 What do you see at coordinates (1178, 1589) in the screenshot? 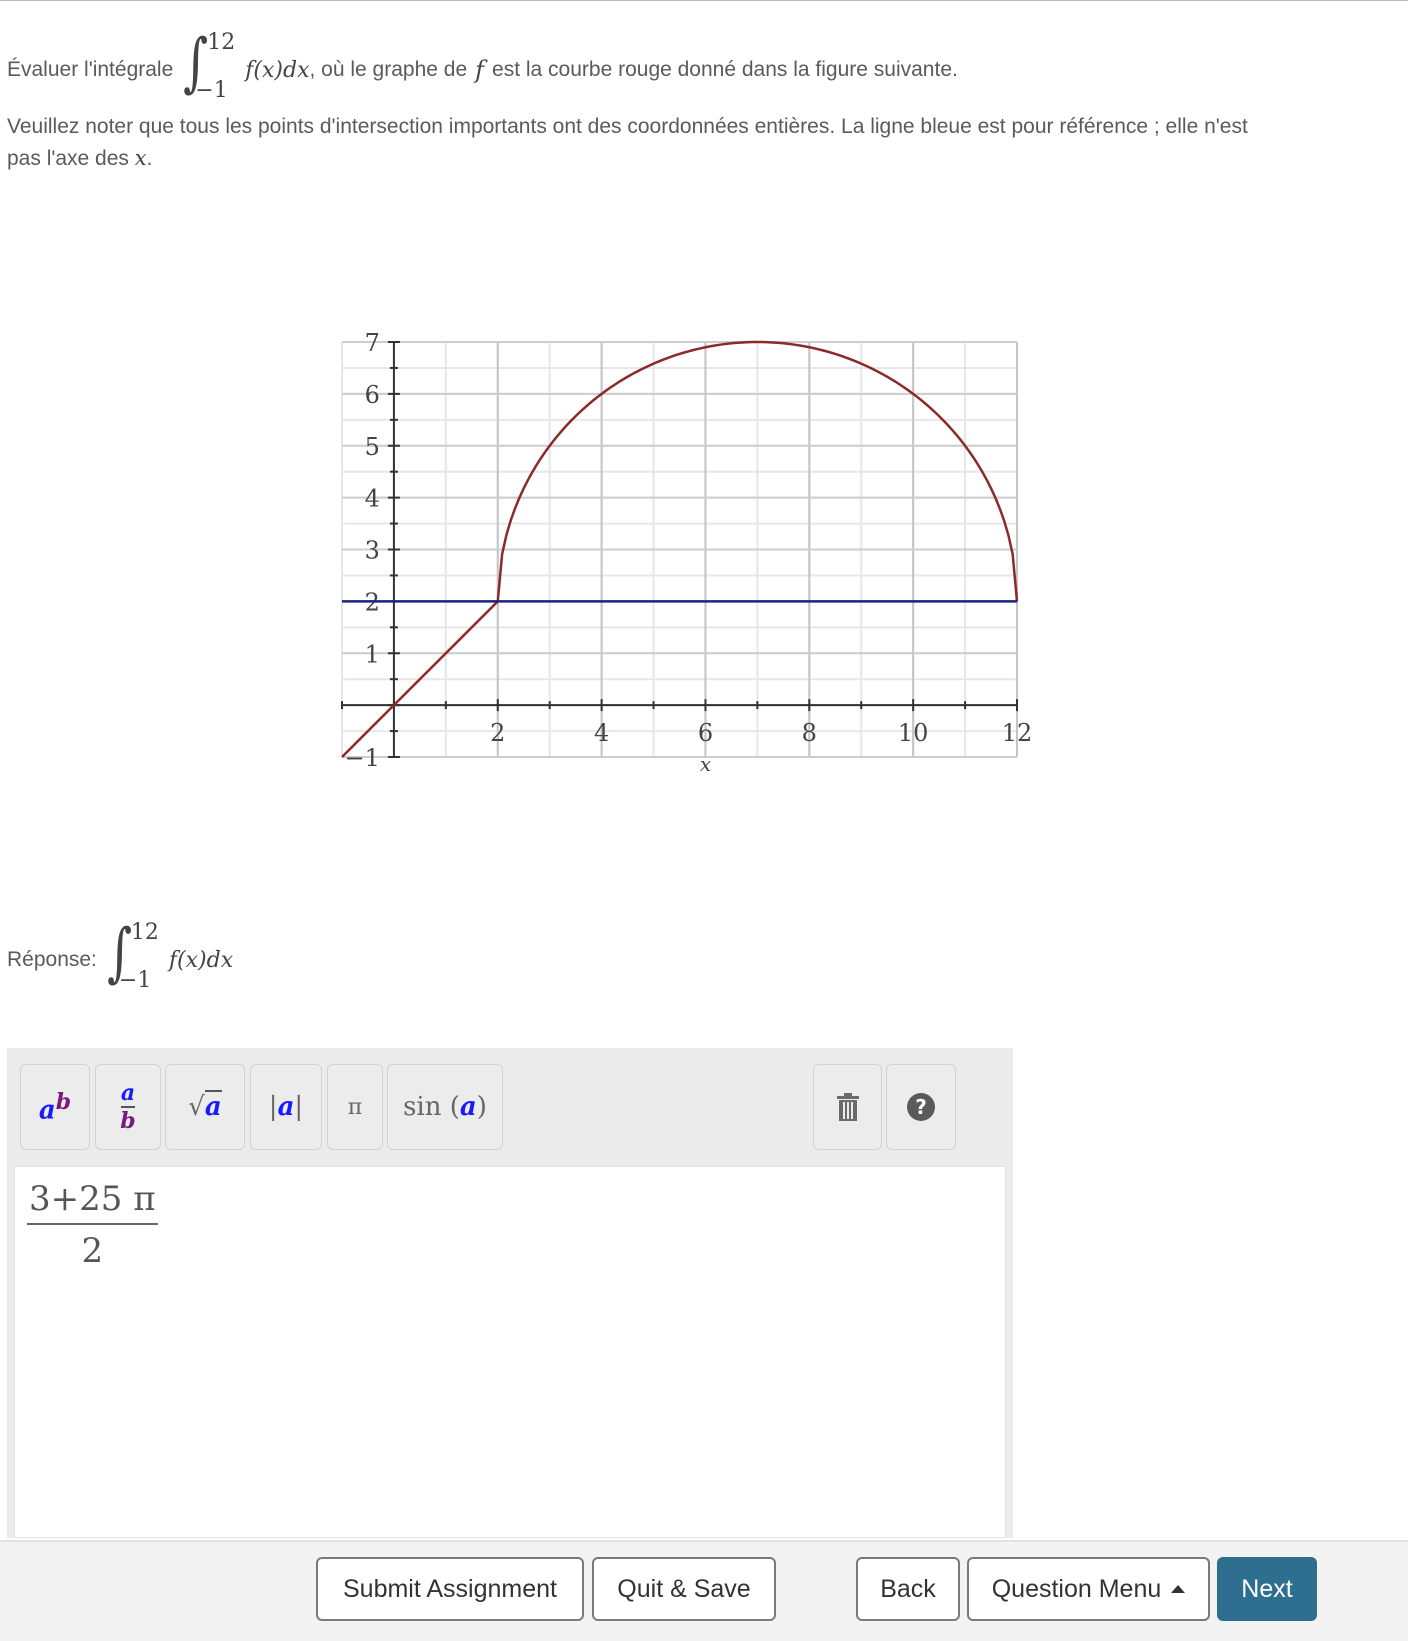
I see `caret-up-icon` at bounding box center [1178, 1589].